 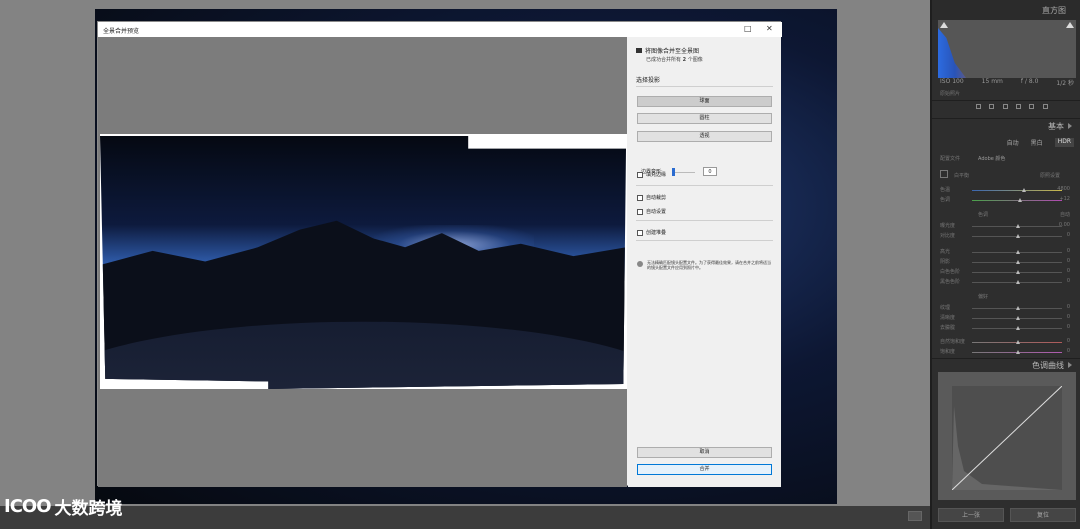 What do you see at coordinates (1070, 126) in the screenshot?
I see `collapse-icon` at bounding box center [1070, 126].